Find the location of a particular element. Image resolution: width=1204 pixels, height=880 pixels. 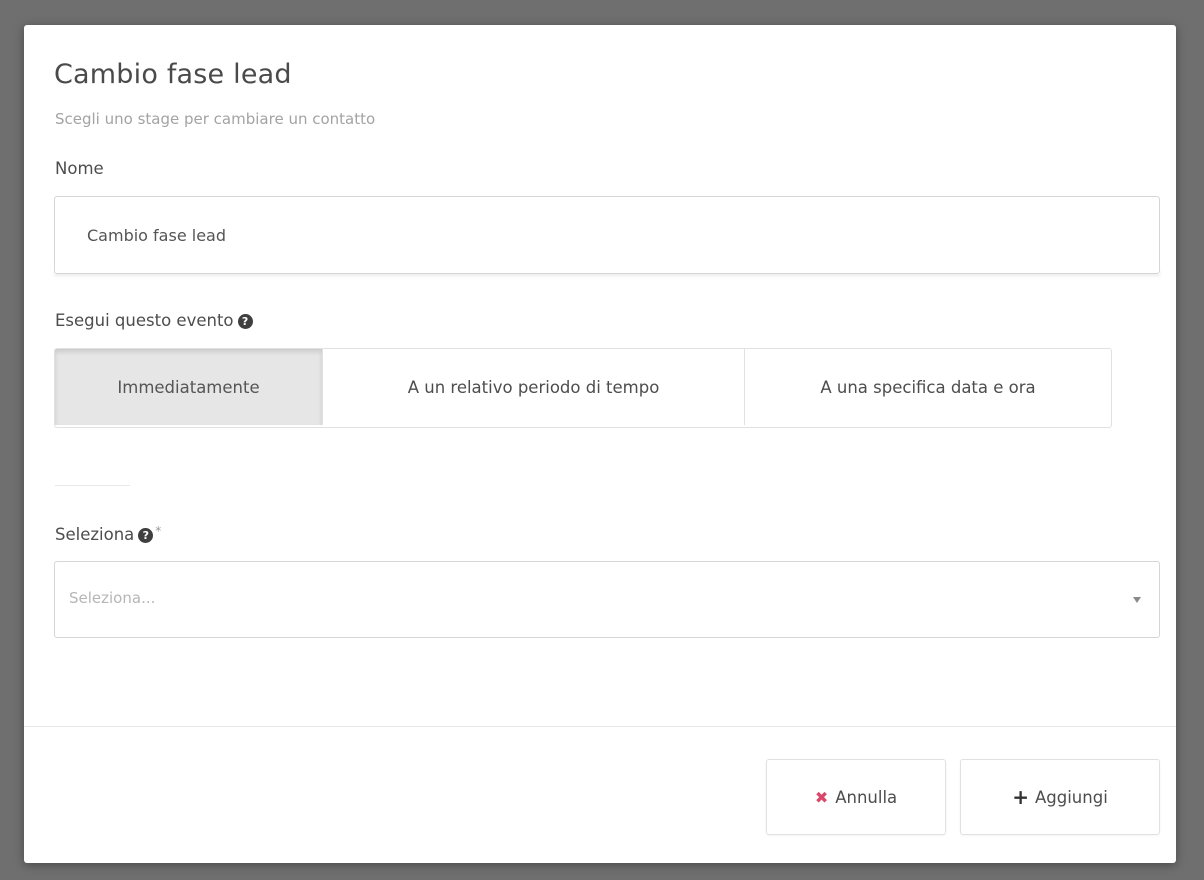

caret-down-icon is located at coordinates (1137, 600).